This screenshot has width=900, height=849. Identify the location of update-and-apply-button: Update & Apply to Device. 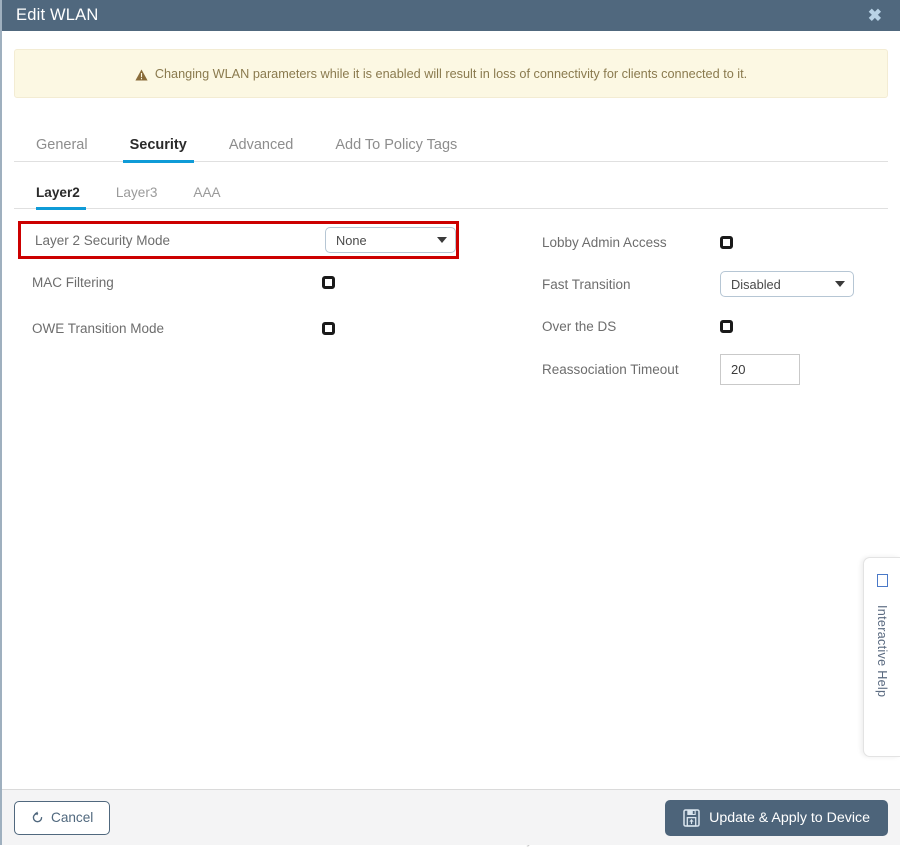
(776, 817).